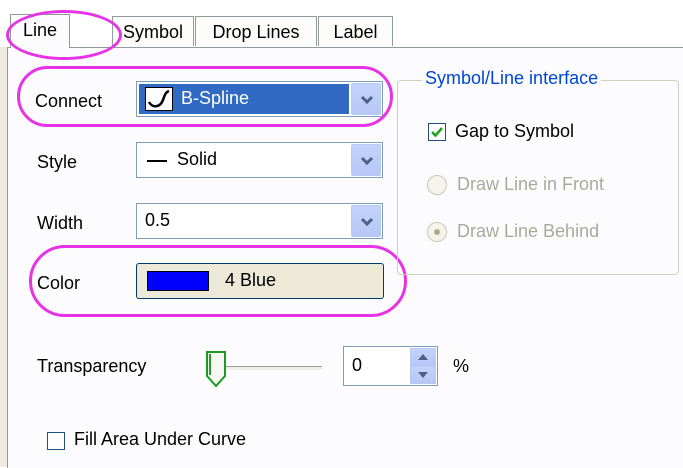 The height and width of the screenshot is (468, 683). Describe the element at coordinates (218, 281) in the screenshot. I see `color-highlight-oval` at that location.